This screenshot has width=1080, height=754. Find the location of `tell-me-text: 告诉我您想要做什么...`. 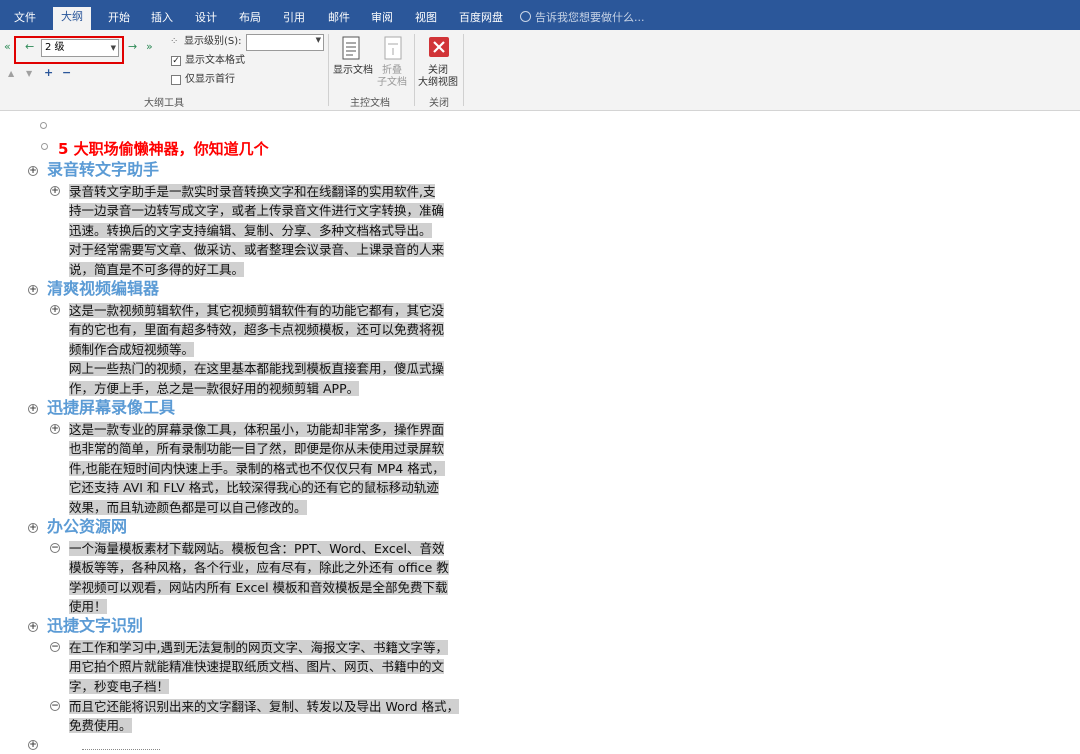

tell-me-text: 告诉我您想要做什么... is located at coordinates (590, 17).